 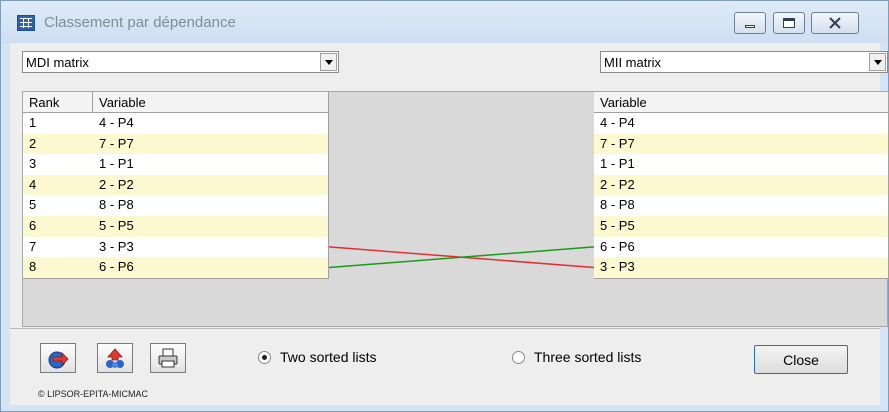 What do you see at coordinates (58, 102) in the screenshot?
I see `rank-column-header: Rank` at bounding box center [58, 102].